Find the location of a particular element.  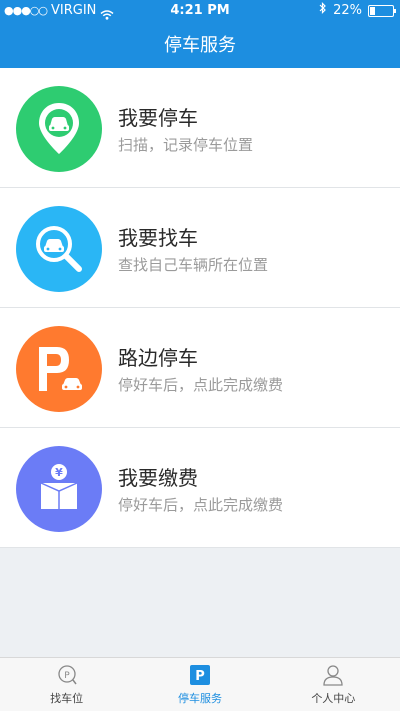

menu-item-title: 我要缴费 is located at coordinates (158, 478).